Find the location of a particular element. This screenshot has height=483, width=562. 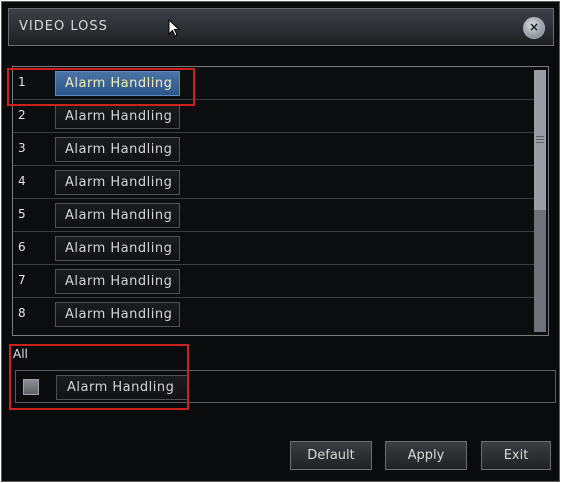

close-icon: × is located at coordinates (534, 28).